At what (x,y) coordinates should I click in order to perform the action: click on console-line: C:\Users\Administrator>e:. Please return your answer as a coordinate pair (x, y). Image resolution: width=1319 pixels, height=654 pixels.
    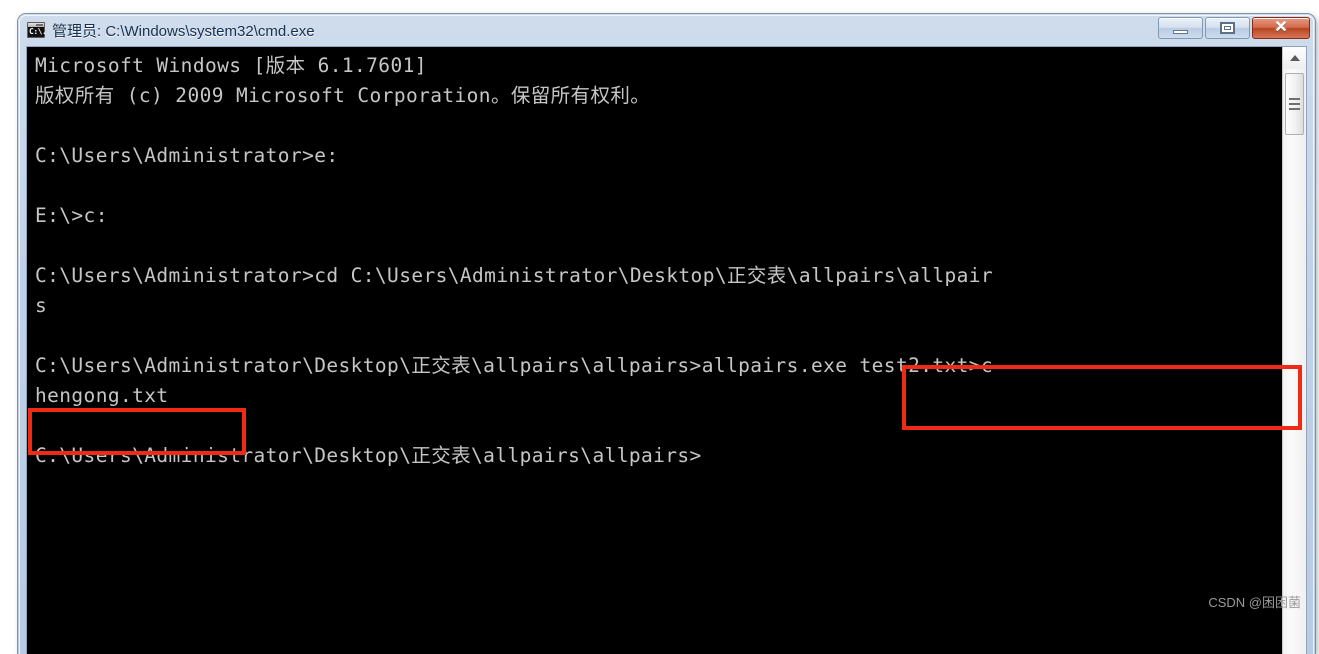
    Looking at the image, I should click on (187, 155).